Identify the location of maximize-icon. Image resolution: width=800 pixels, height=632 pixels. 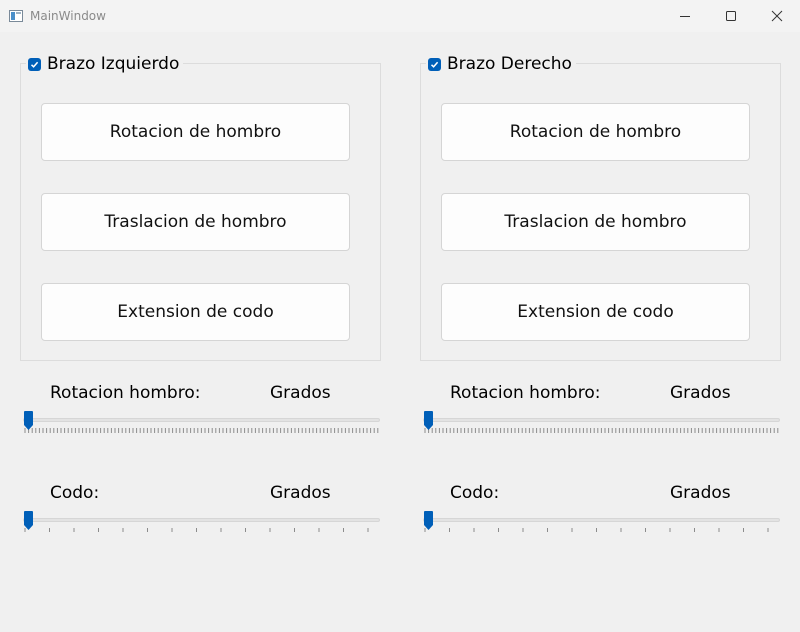
(731, 16).